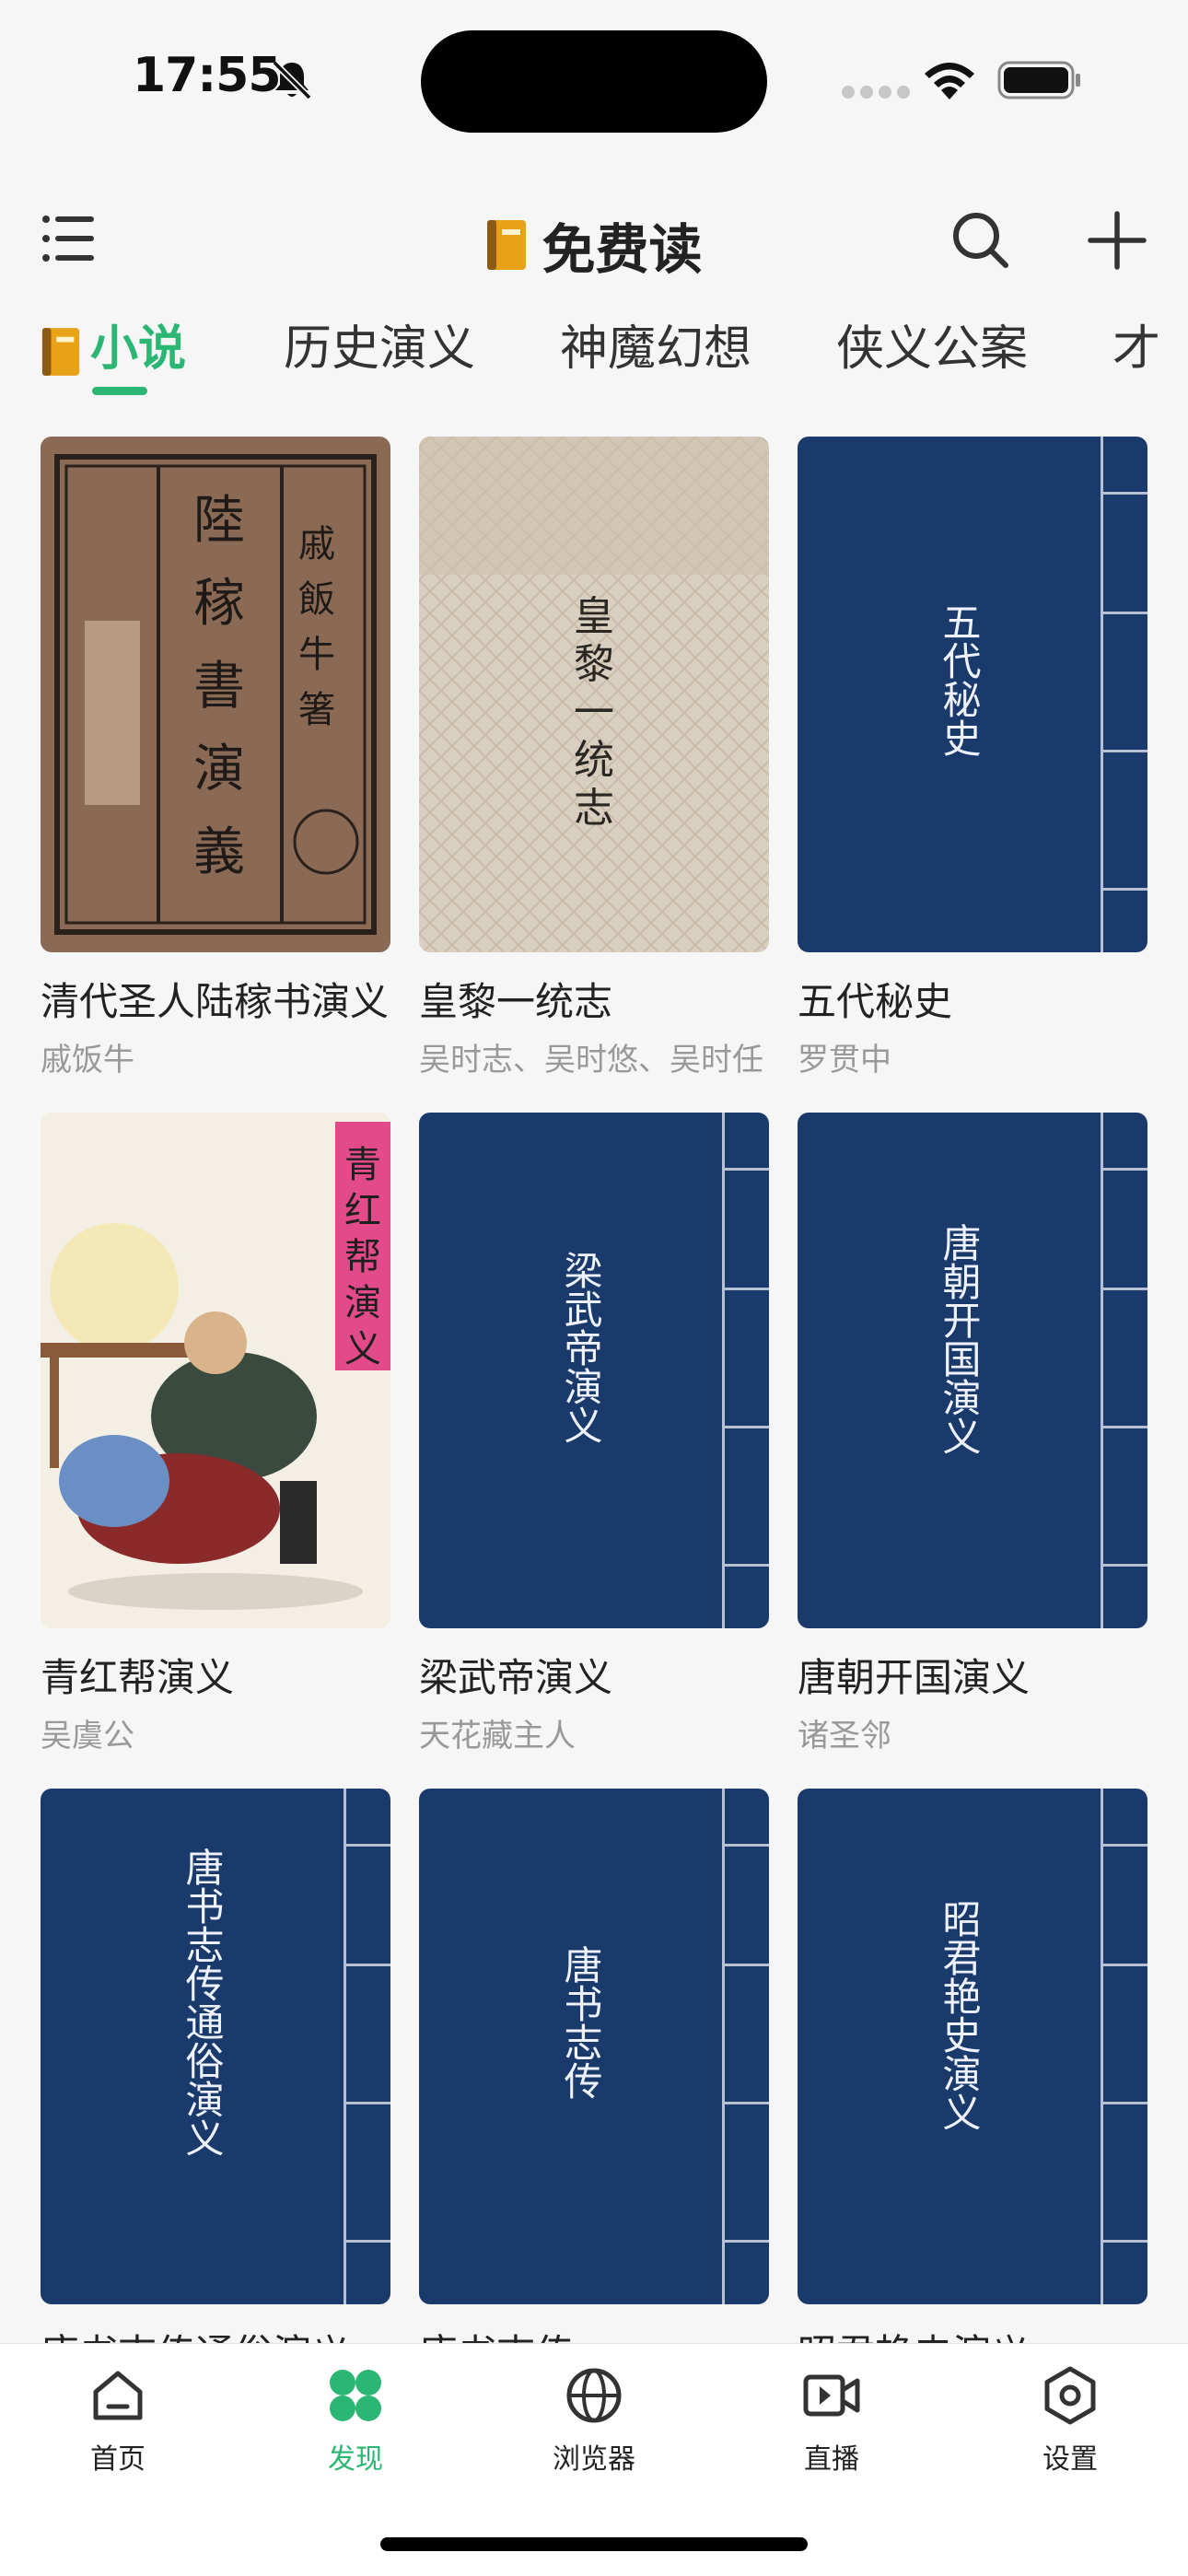  I want to click on cover-illustration: 皇 黎 一 统 志, so click(594, 694).